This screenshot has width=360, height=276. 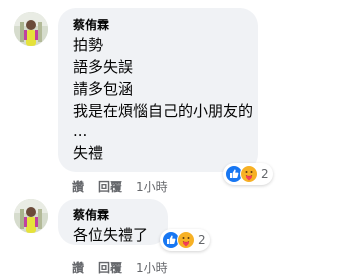 I want to click on comment-text-line: 請多包涵, so click(x=103, y=89).